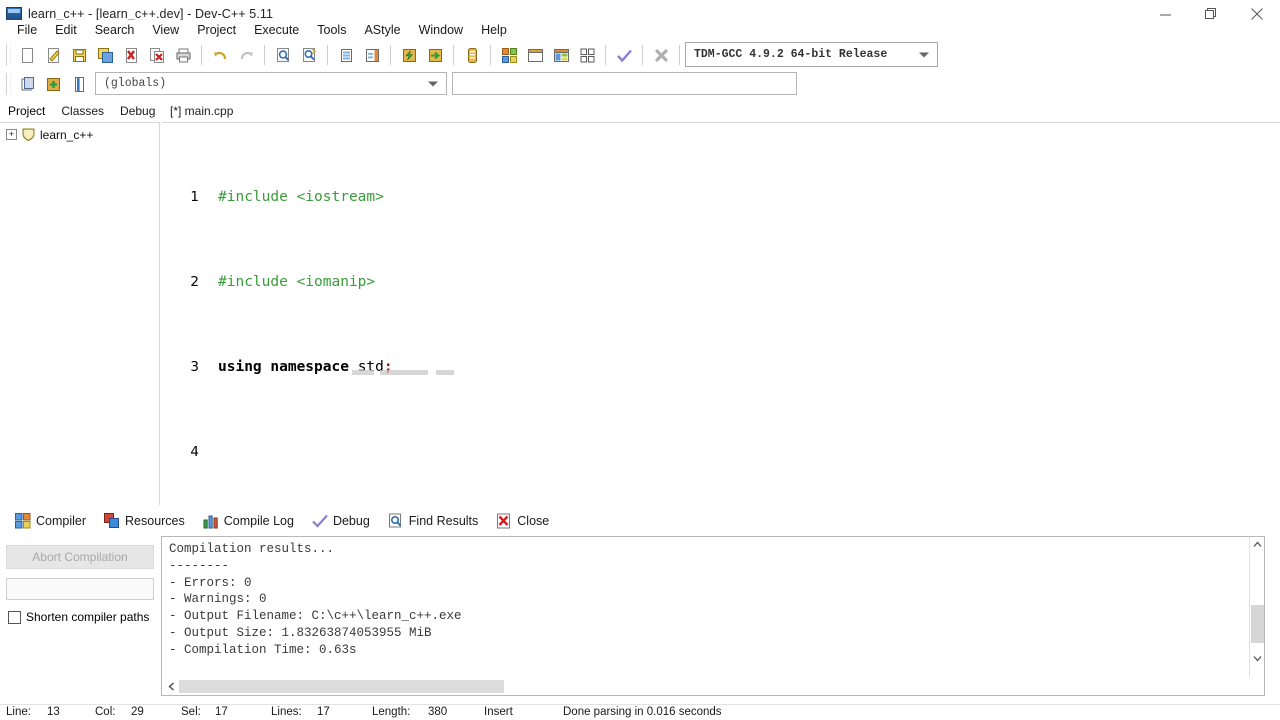 This screenshot has width=1280, height=720. What do you see at coordinates (535, 55) in the screenshot?
I see `editor-panel-icon` at bounding box center [535, 55].